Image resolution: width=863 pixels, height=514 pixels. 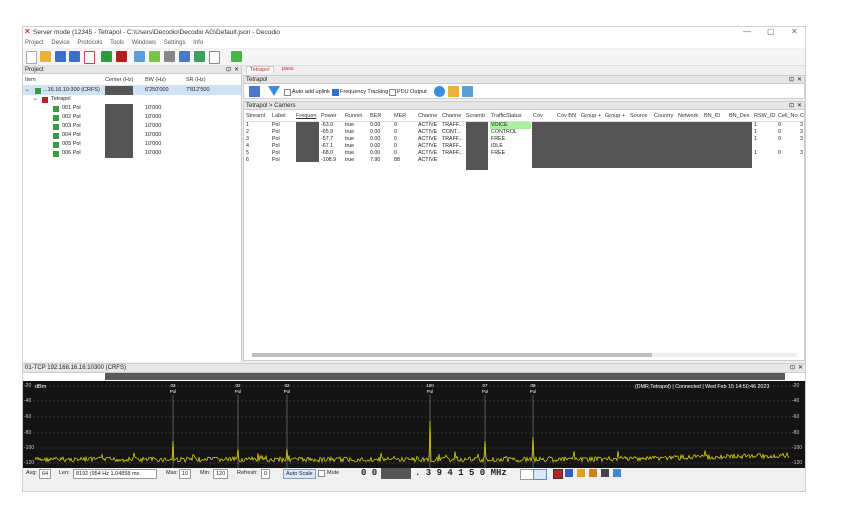 What do you see at coordinates (393, 92) in the screenshot?
I see `pdu-output-checkbox` at bounding box center [393, 92].